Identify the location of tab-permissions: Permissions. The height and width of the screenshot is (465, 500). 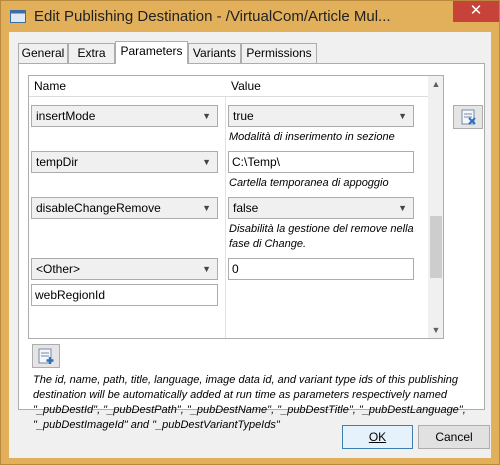
(279, 53).